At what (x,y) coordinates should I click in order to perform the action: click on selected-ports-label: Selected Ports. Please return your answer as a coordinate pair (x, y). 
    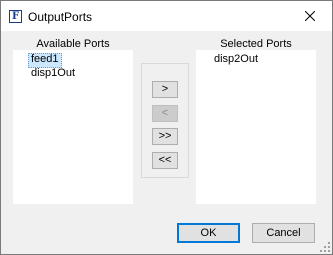
    Looking at the image, I should click on (256, 44).